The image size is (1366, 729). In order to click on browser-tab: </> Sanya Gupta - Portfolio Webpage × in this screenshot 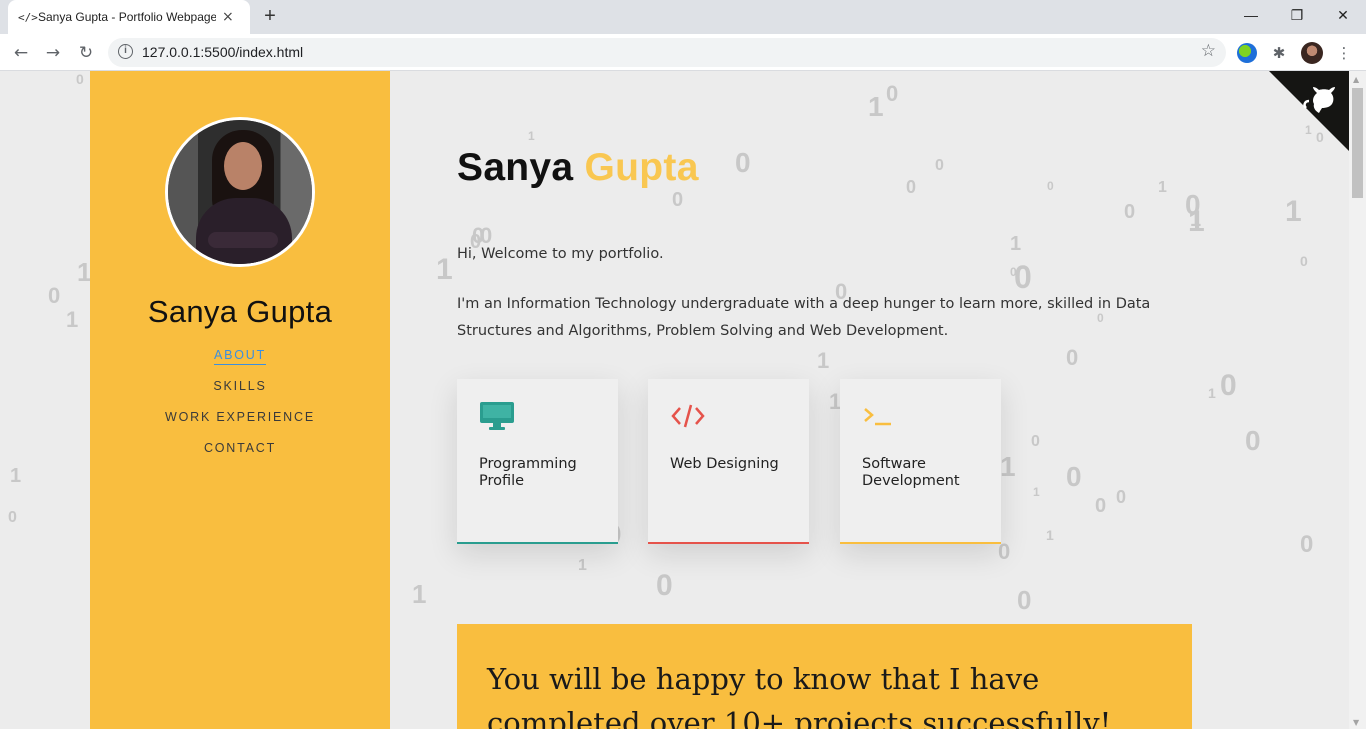, I will do `click(129, 17)`.